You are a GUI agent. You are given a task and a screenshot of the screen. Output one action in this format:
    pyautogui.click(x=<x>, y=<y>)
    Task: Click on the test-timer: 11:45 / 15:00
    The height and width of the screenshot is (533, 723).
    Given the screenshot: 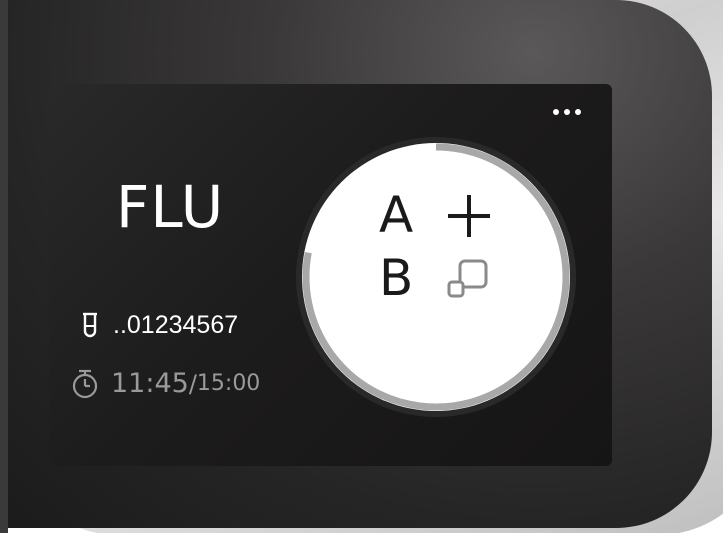 What is the action you would take?
    pyautogui.click(x=165, y=384)
    